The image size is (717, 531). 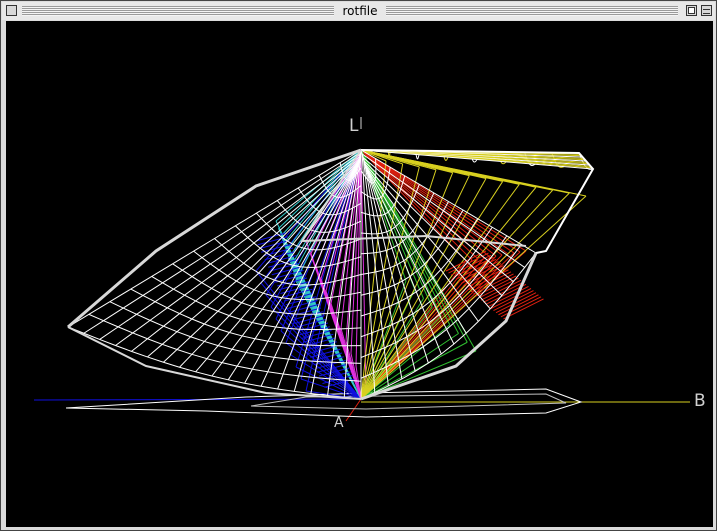 What do you see at coordinates (11, 10) in the screenshot?
I see `close-box-icon` at bounding box center [11, 10].